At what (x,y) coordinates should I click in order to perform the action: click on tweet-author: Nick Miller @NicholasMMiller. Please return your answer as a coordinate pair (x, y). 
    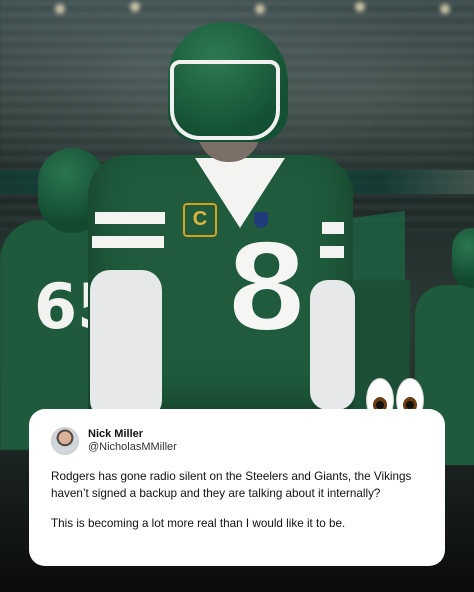
    Looking at the image, I should click on (132, 441).